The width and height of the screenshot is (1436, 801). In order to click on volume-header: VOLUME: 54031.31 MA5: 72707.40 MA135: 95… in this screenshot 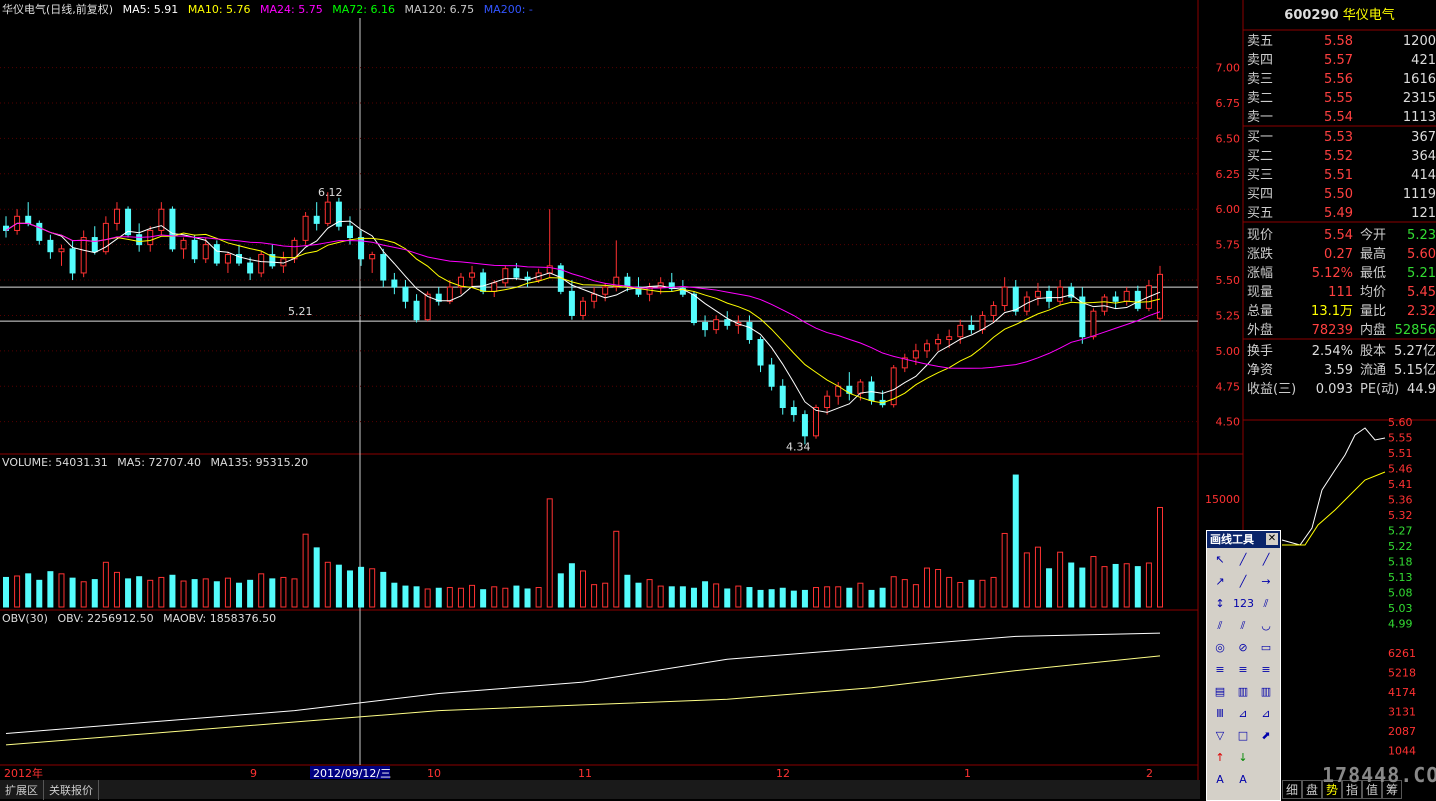, I will do `click(158, 463)`.